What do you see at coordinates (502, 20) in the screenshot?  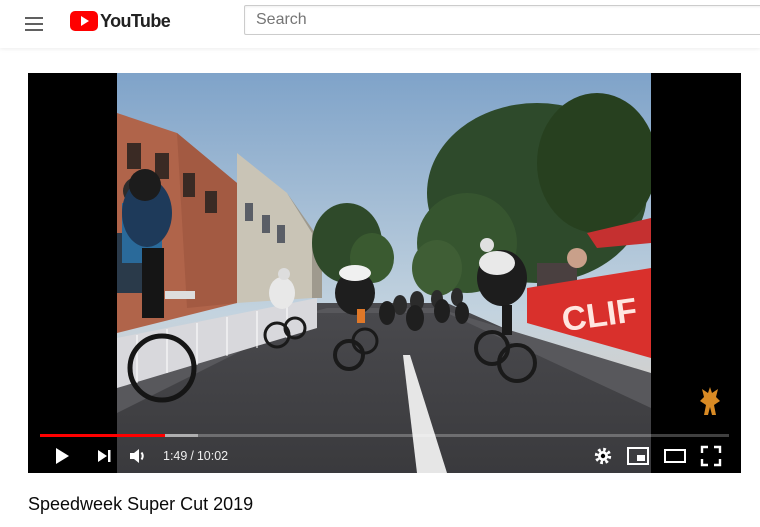 I see `search-input` at bounding box center [502, 20].